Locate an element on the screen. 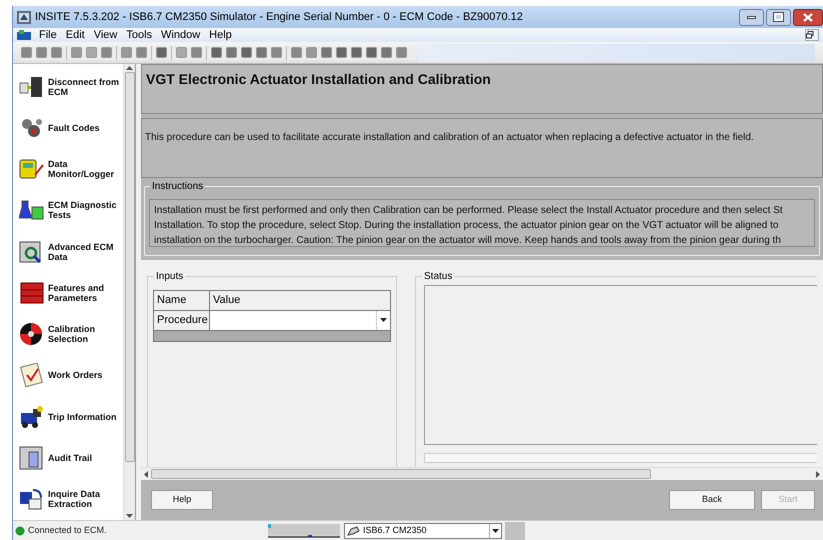 The image size is (823, 540). value-dropdown is located at coordinates (300, 320).